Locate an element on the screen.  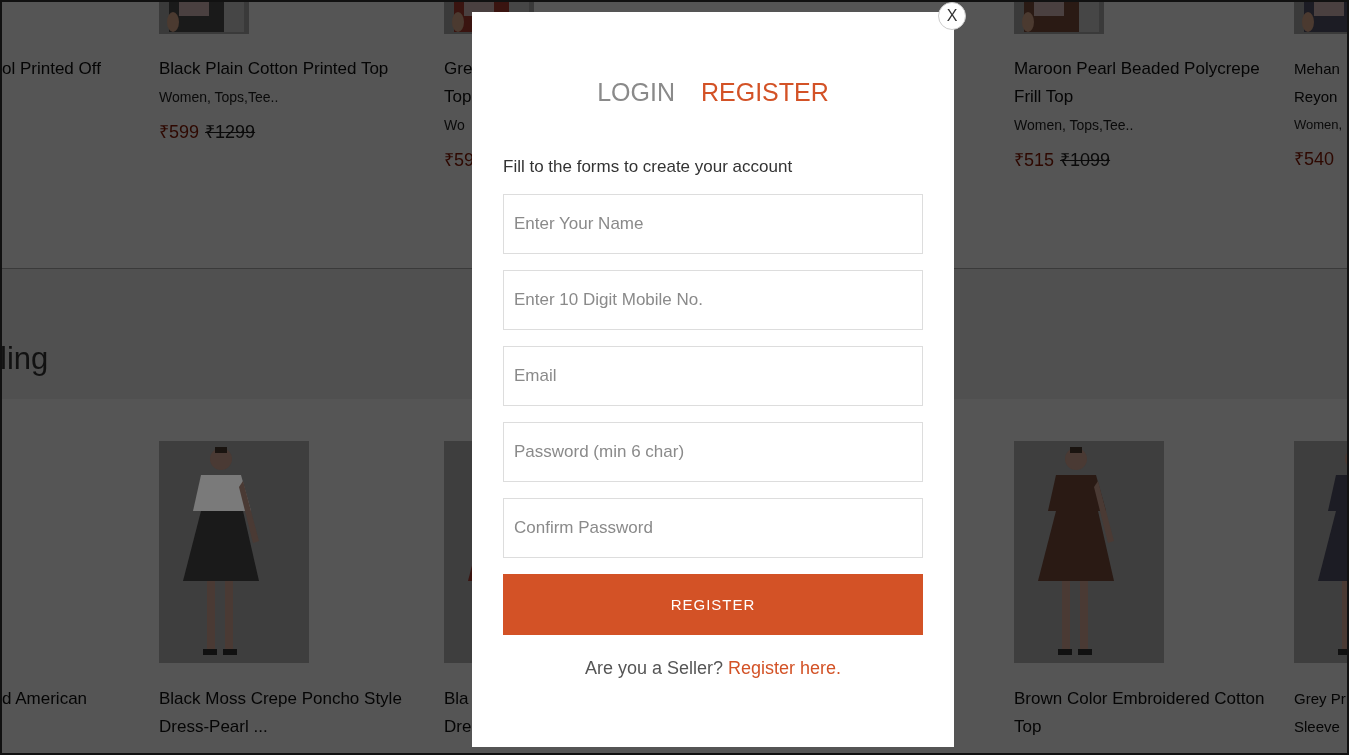
product-price: ₹599 is located at coordinates (179, 132).